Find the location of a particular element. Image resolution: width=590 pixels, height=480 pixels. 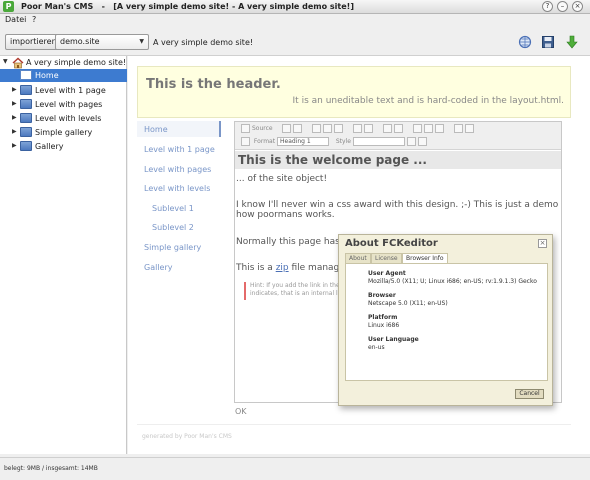

tree-item-level-levels: ▶ Level with levels is located at coordinates (63, 118).